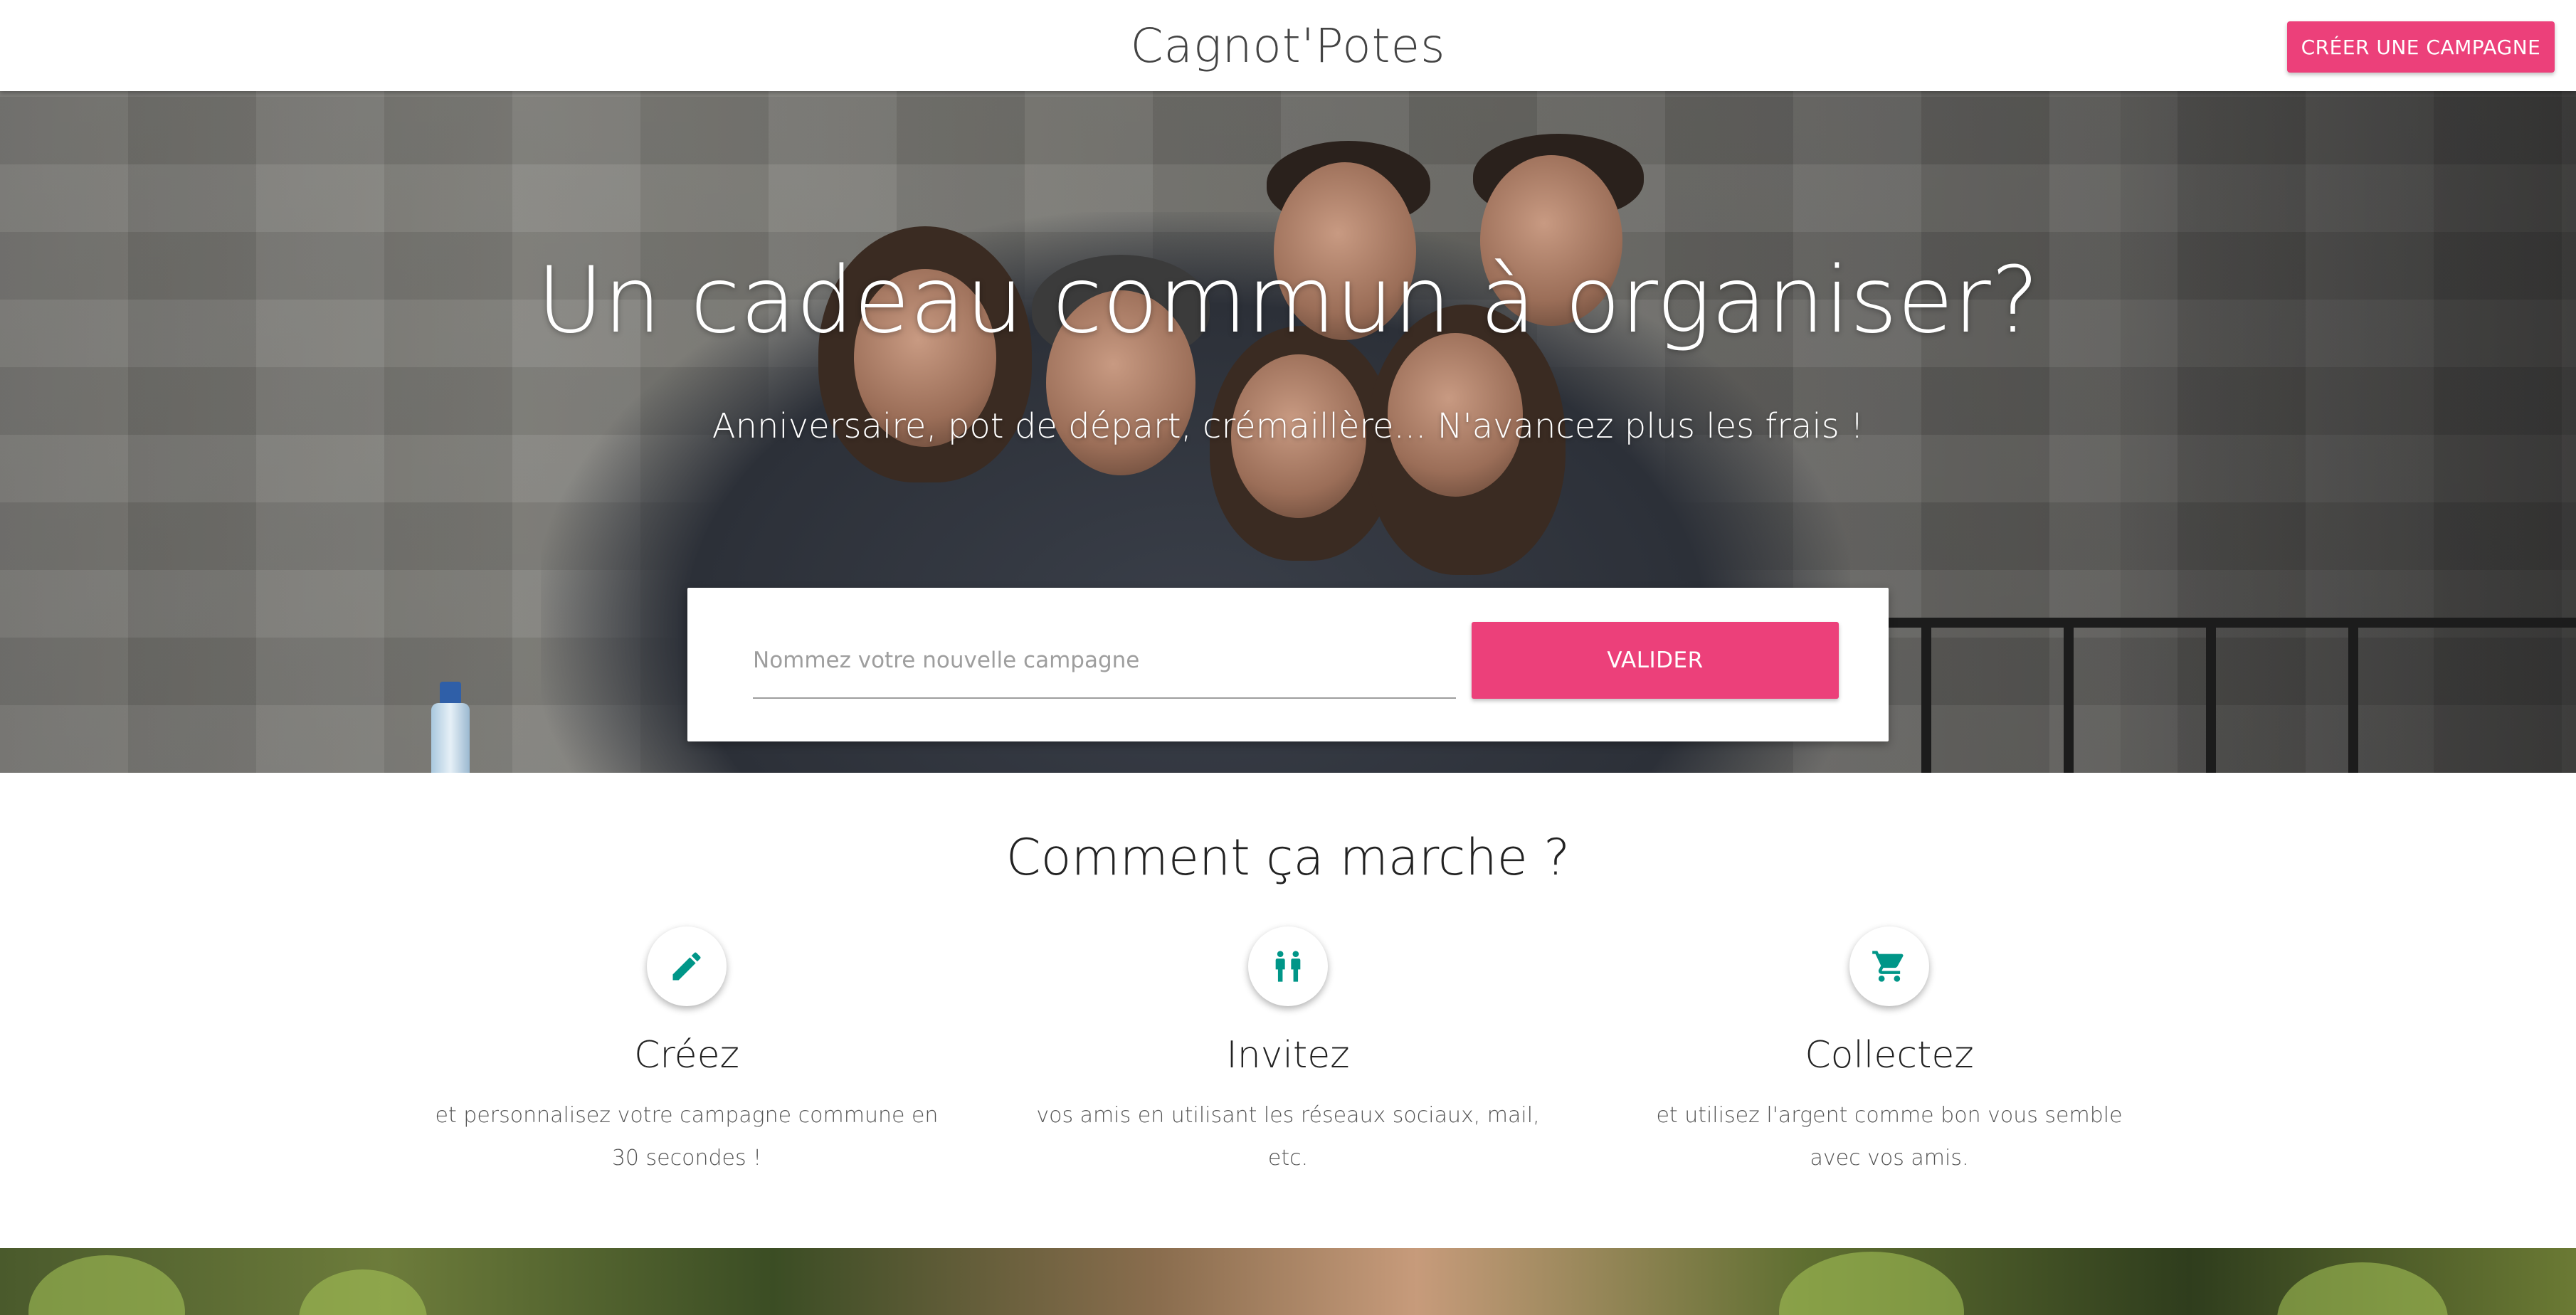 The height and width of the screenshot is (1315, 2576). I want to click on brand-logo: Cagnot'Potes, so click(1288, 46).